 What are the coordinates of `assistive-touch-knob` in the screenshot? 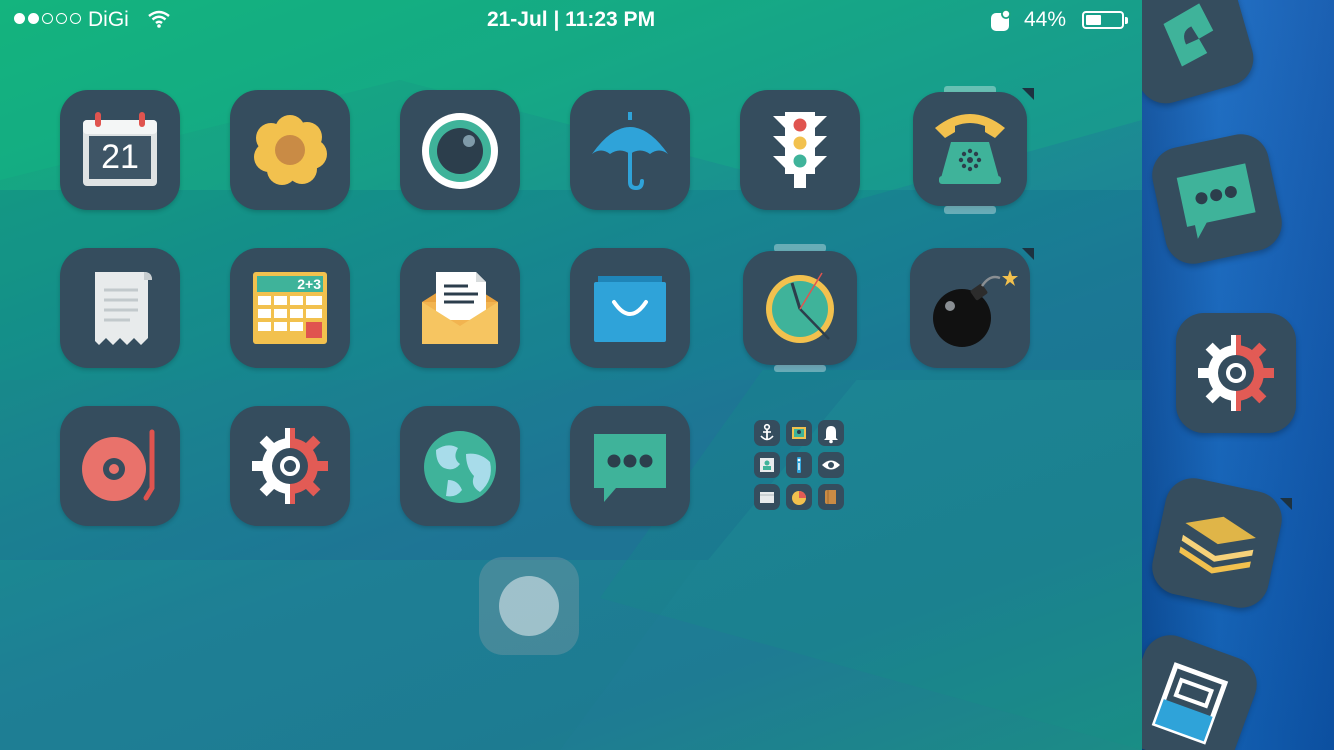 It's located at (529, 606).